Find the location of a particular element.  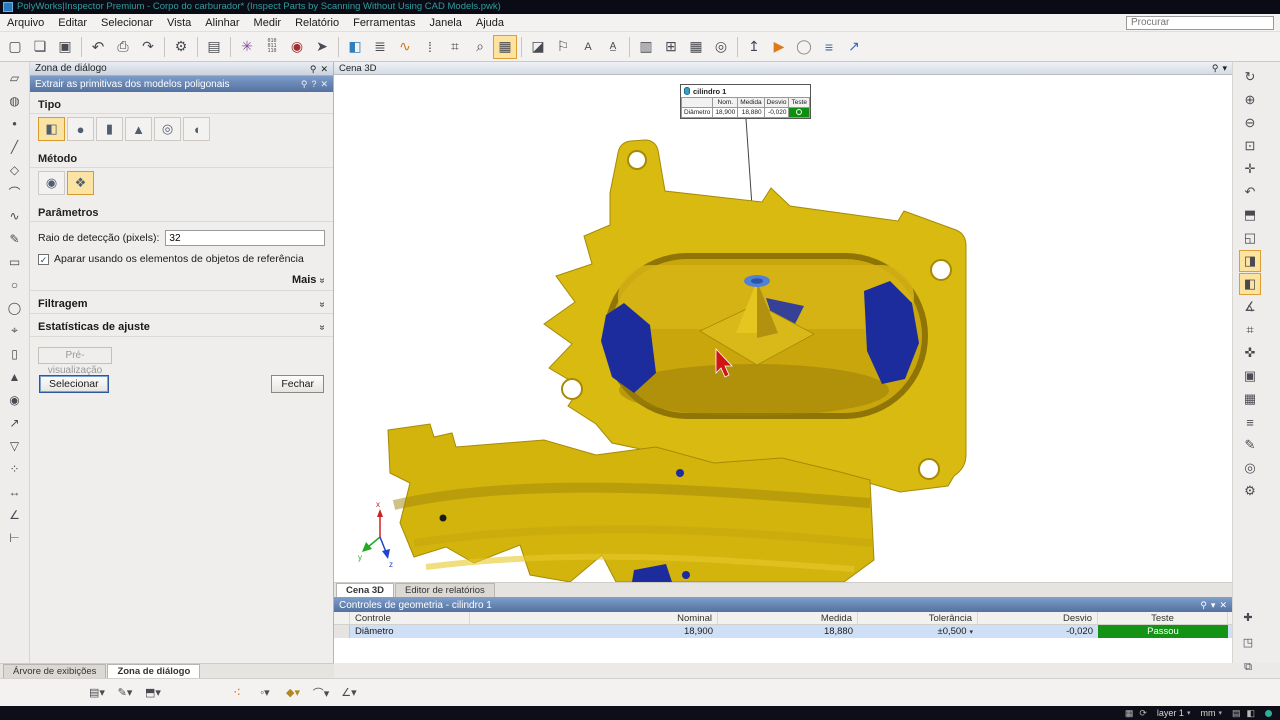

preview-button: Pré-visualização is located at coordinates (75, 361).